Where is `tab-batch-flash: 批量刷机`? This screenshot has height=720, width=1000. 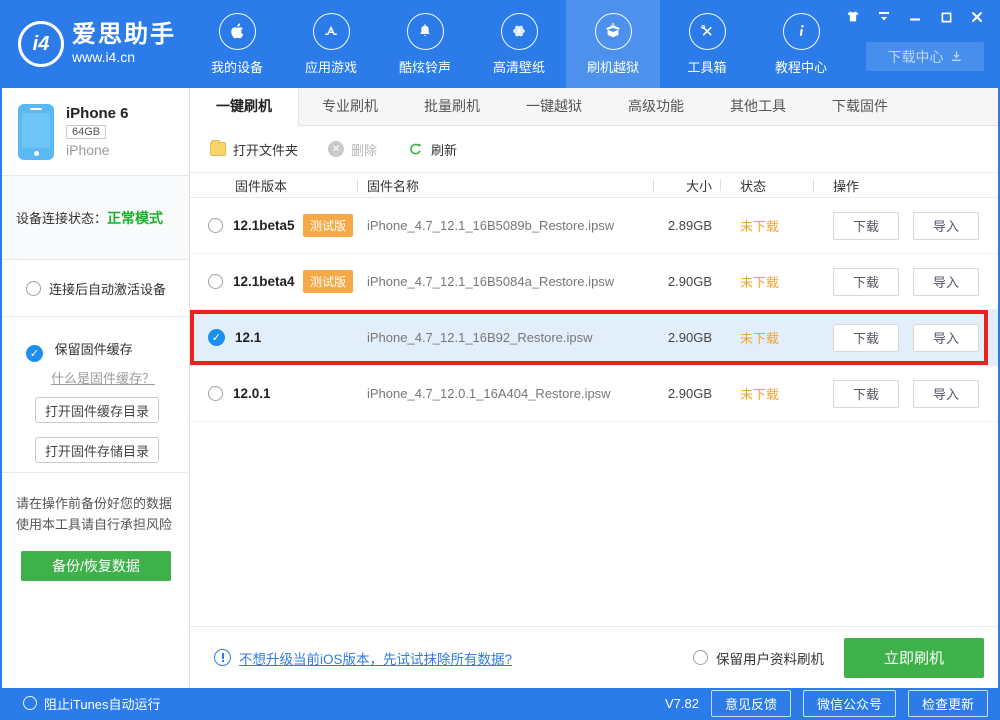 tab-batch-flash: 批量刷机 is located at coordinates (452, 106).